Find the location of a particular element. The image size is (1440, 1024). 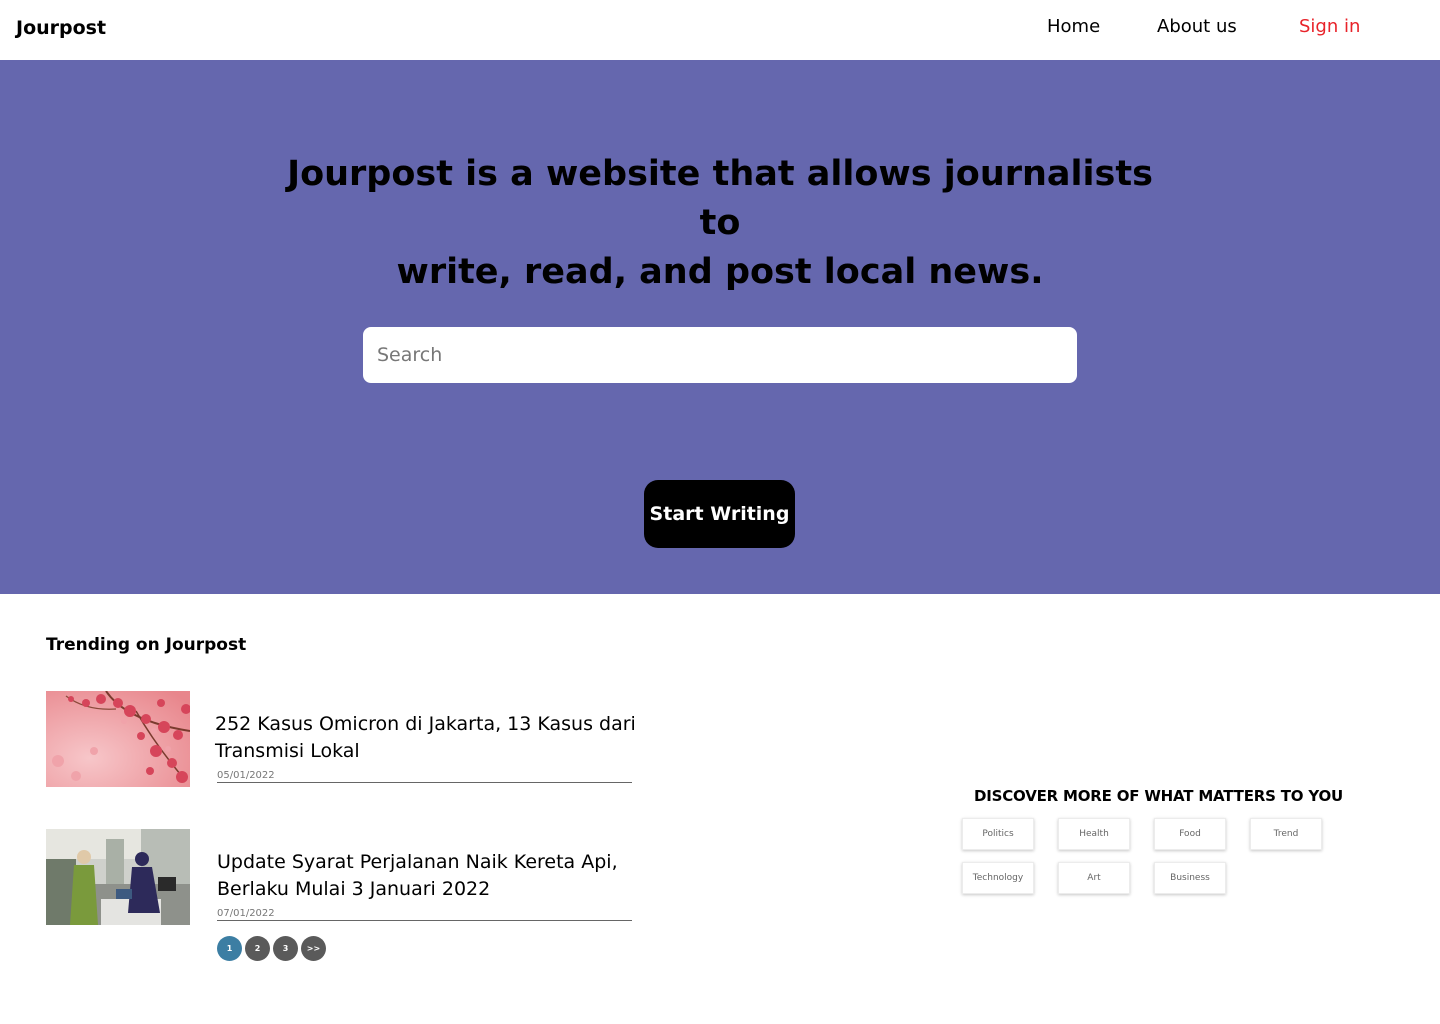

tag-art: Art is located at coordinates (1094, 878).